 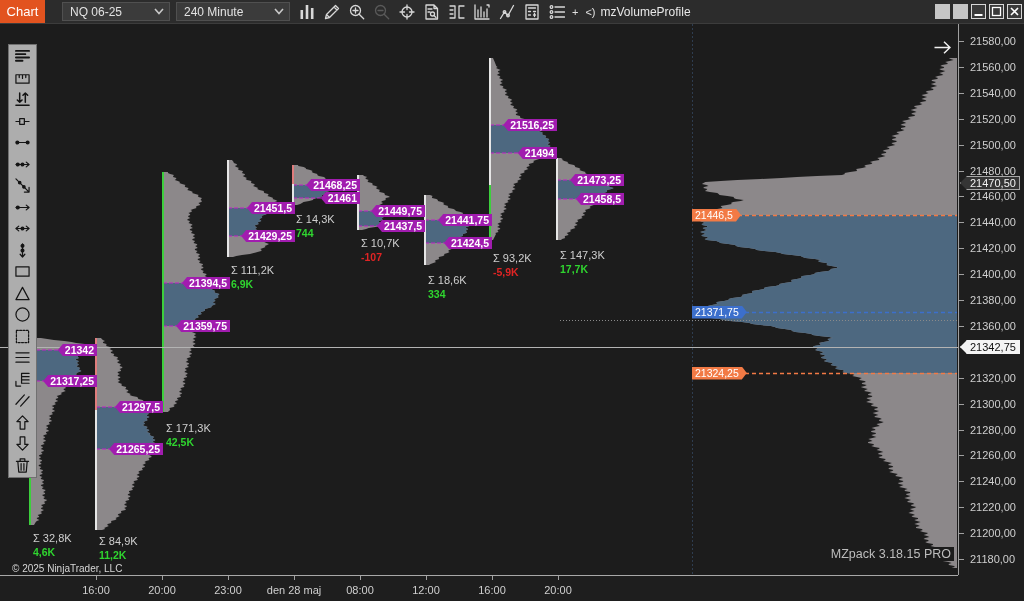 What do you see at coordinates (67, 569) in the screenshot?
I see `copyright-text: © 2025 NinjaTrader, LLC` at bounding box center [67, 569].